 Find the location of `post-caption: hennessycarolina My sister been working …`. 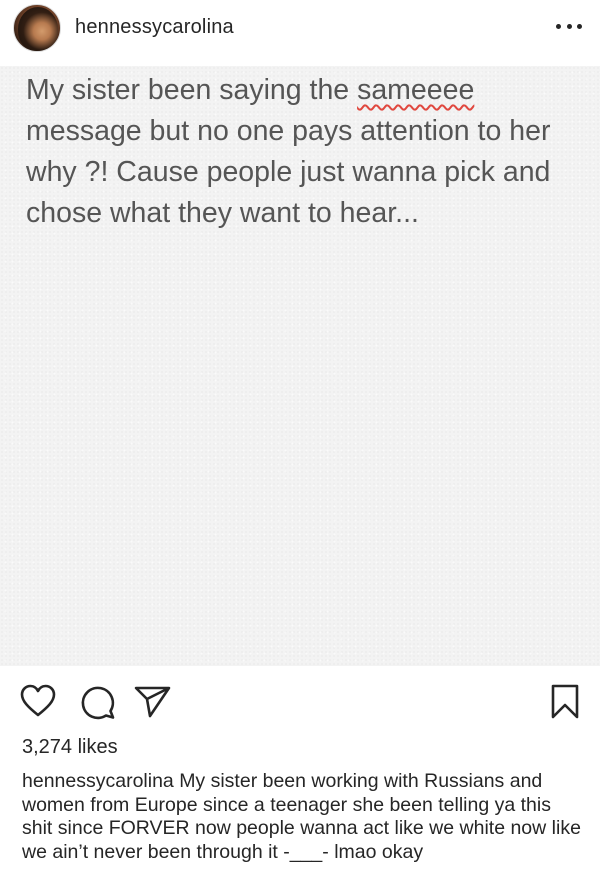

post-caption: hennessycarolina My sister been working … is located at coordinates (302, 817).